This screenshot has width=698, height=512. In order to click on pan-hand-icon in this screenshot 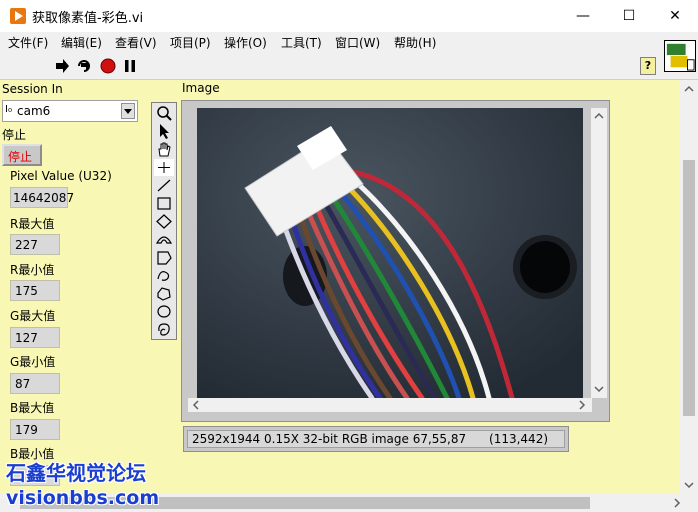, I will do `click(164, 149)`.